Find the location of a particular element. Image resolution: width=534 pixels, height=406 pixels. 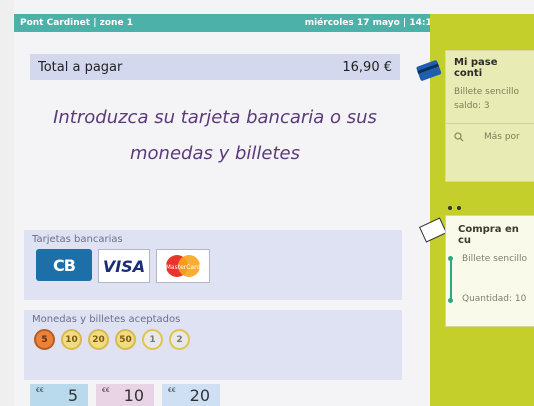

more-label: Más por is located at coordinates (502, 137).